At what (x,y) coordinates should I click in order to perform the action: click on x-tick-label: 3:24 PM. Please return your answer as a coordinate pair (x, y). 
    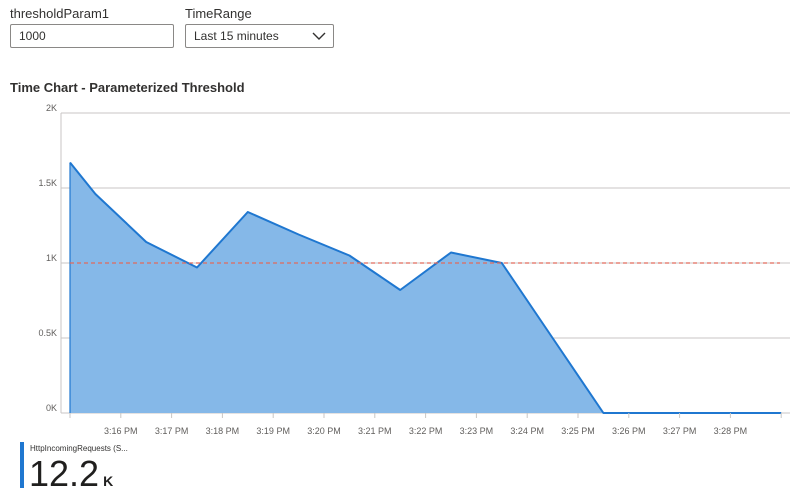
    Looking at the image, I should click on (527, 431).